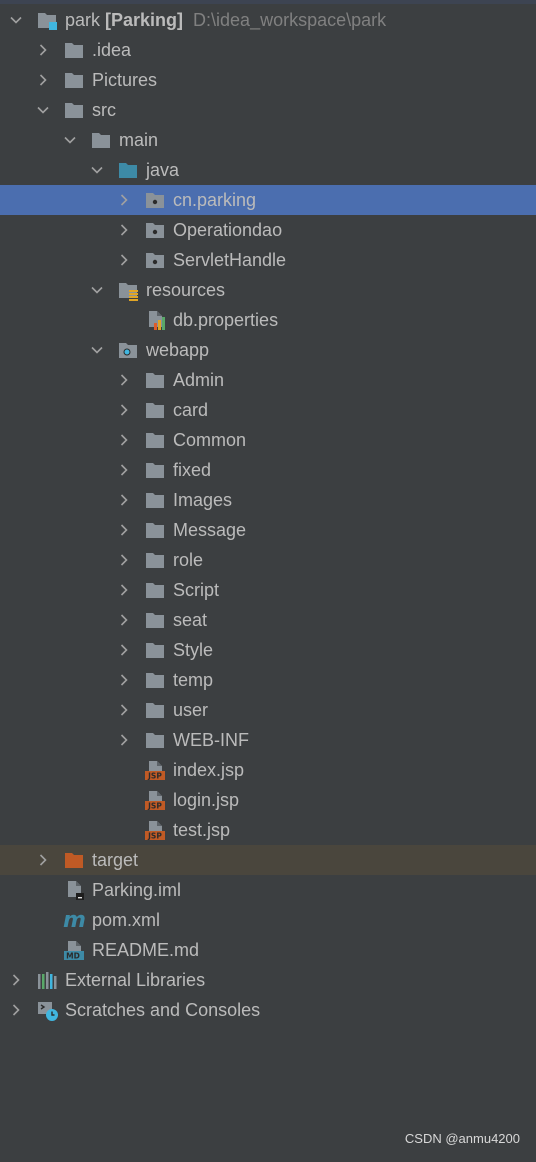  What do you see at coordinates (268, 920) in the screenshot?
I see `tree-item-pom-xml: m pom.xml` at bounding box center [268, 920].